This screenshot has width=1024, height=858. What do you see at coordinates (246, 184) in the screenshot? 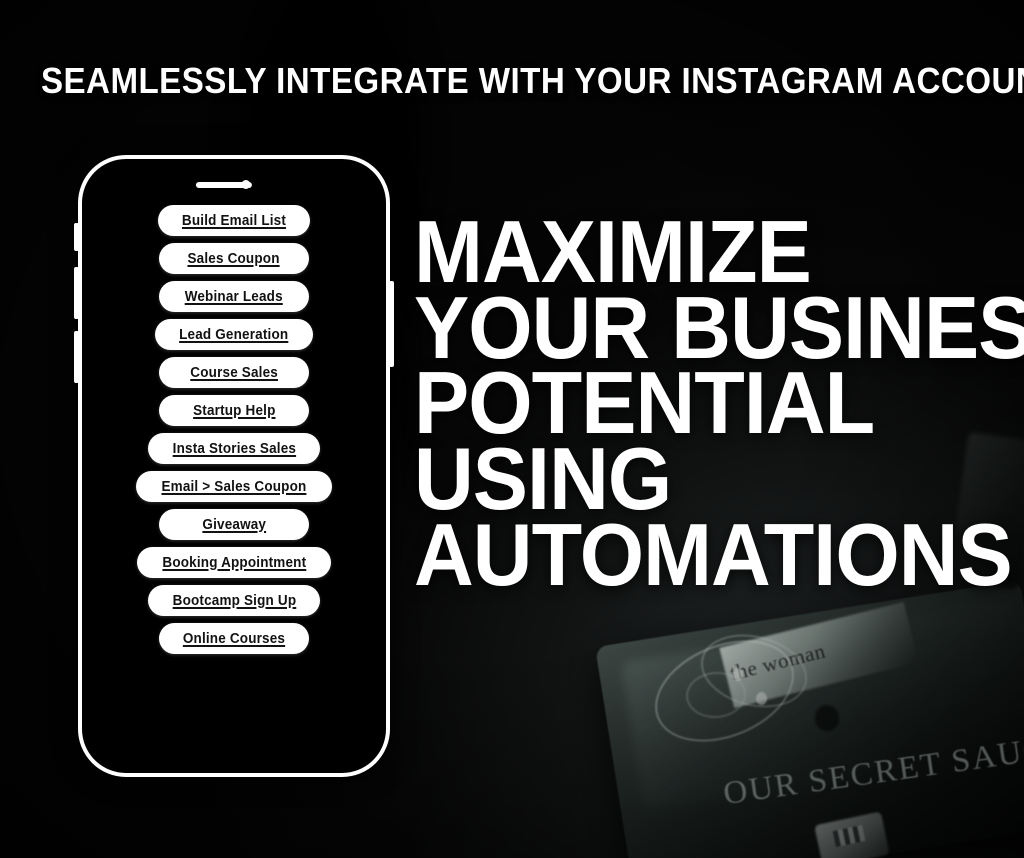
I see `phone-camera-icon` at bounding box center [246, 184].